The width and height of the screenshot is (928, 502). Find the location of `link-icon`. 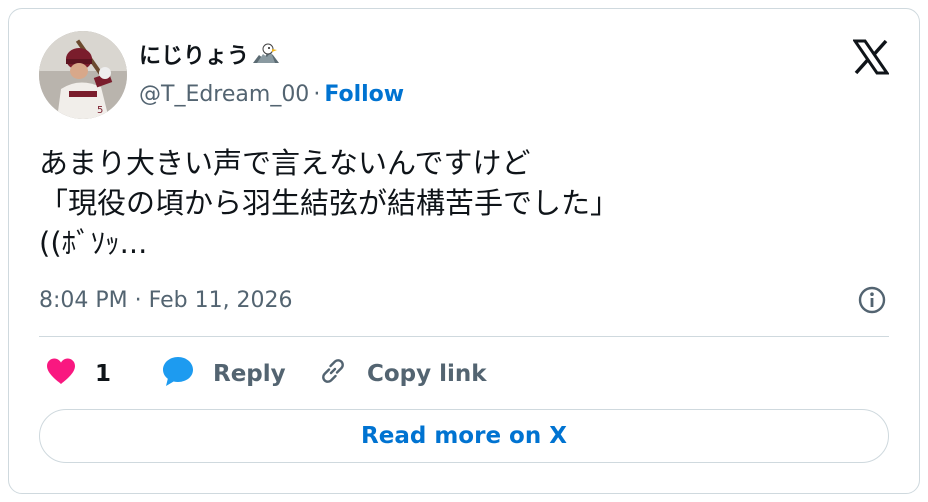

link-icon is located at coordinates (333, 374).